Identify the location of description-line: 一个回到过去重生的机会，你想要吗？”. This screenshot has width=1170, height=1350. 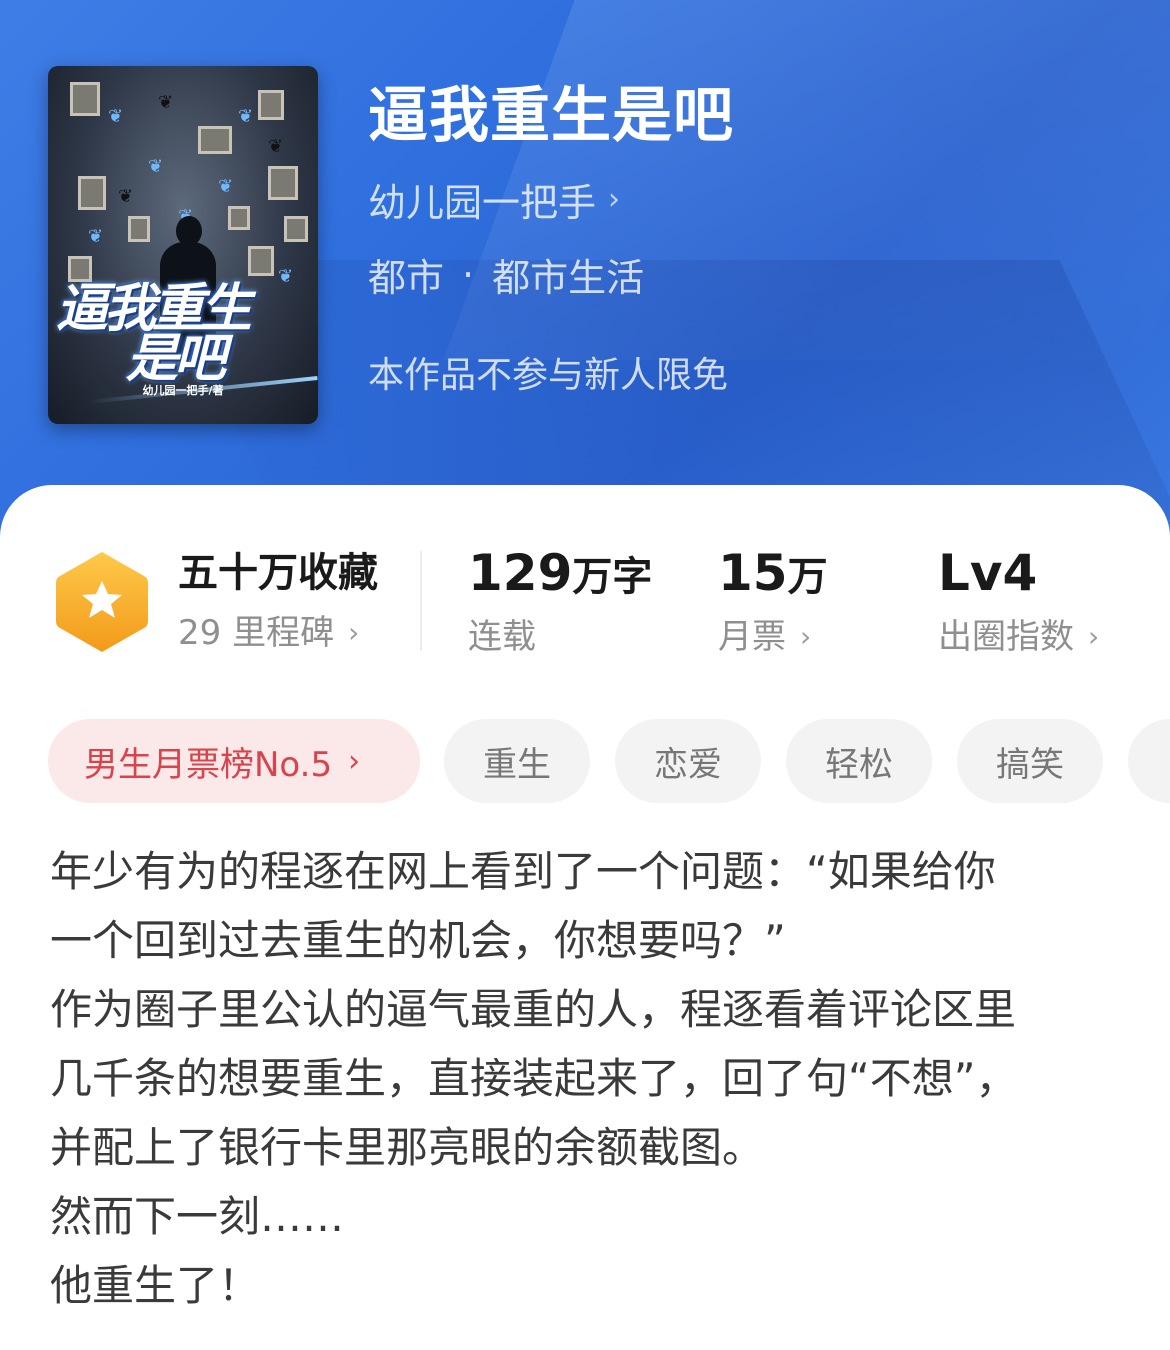
(418, 940).